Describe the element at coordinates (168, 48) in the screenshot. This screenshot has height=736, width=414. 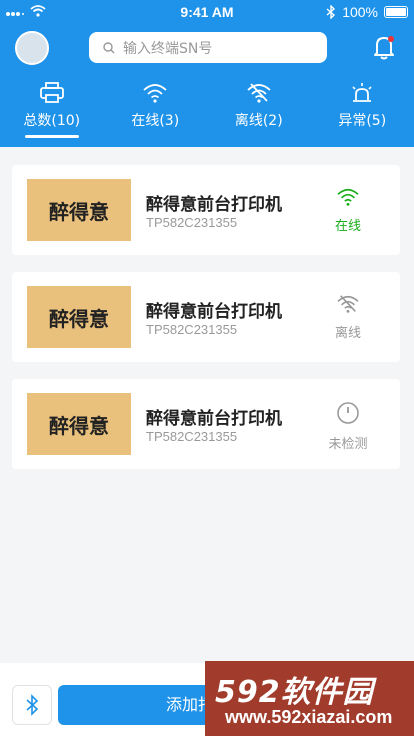
I see `search-placeholder: 输入终端SN号` at that location.